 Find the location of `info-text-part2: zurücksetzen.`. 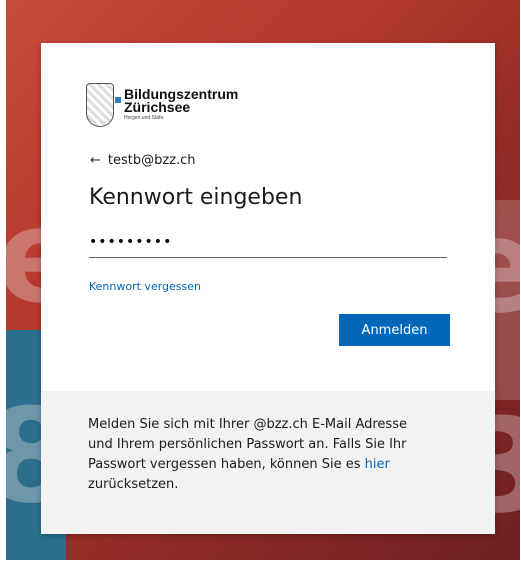

info-text-part2: zurücksetzen. is located at coordinates (133, 484).